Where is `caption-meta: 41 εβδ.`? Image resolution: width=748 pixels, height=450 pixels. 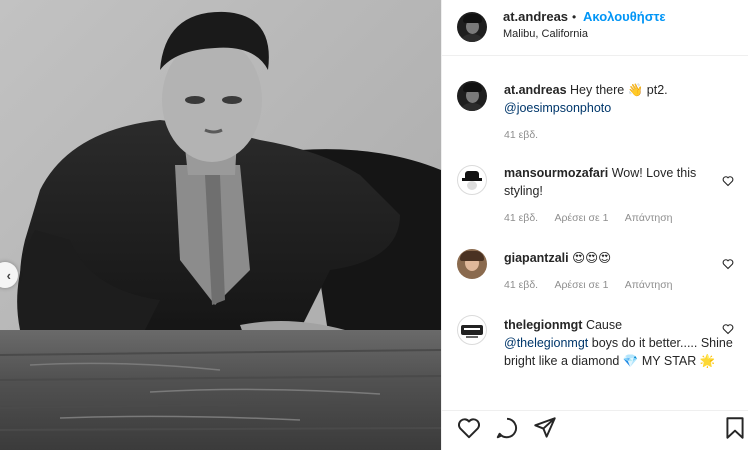
caption-meta: 41 εβδ. is located at coordinates (528, 135).